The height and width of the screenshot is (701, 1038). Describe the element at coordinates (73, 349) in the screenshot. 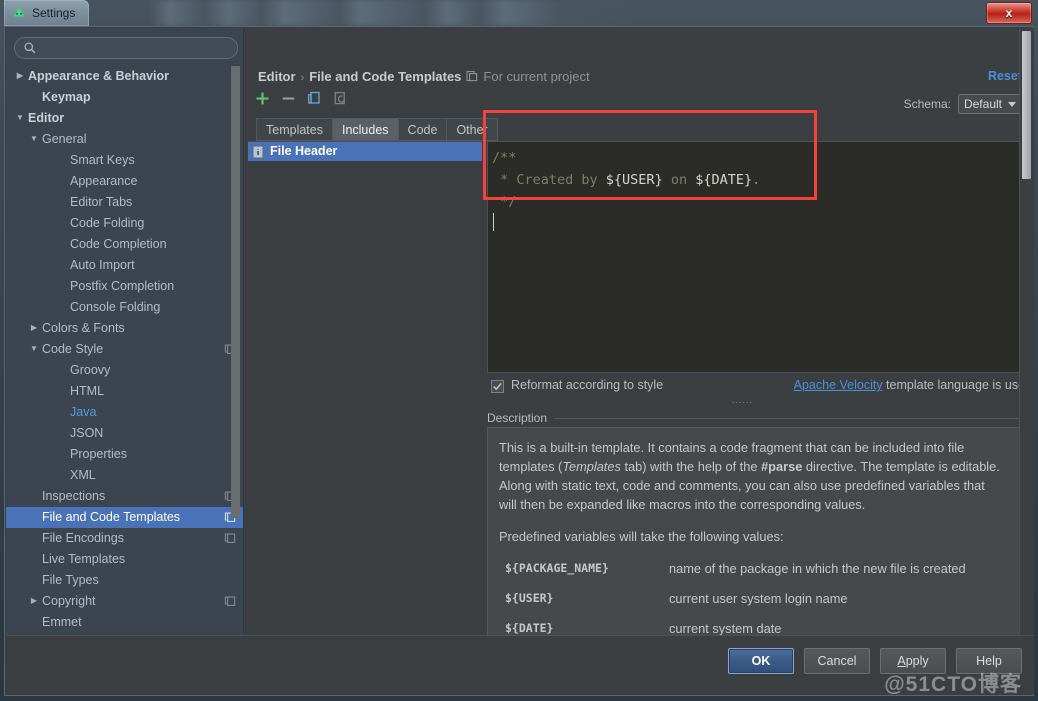

I see `sidebar-item-label: Code Style` at that location.